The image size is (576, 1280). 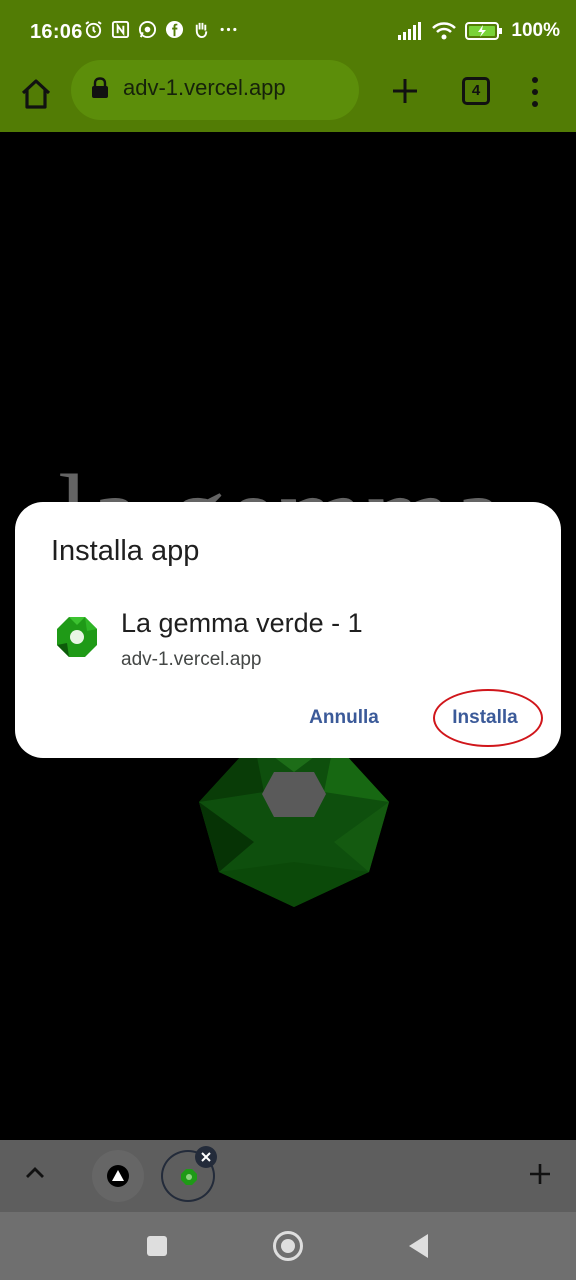 I want to click on chevron-up-icon, so click(x=35, y=1173).